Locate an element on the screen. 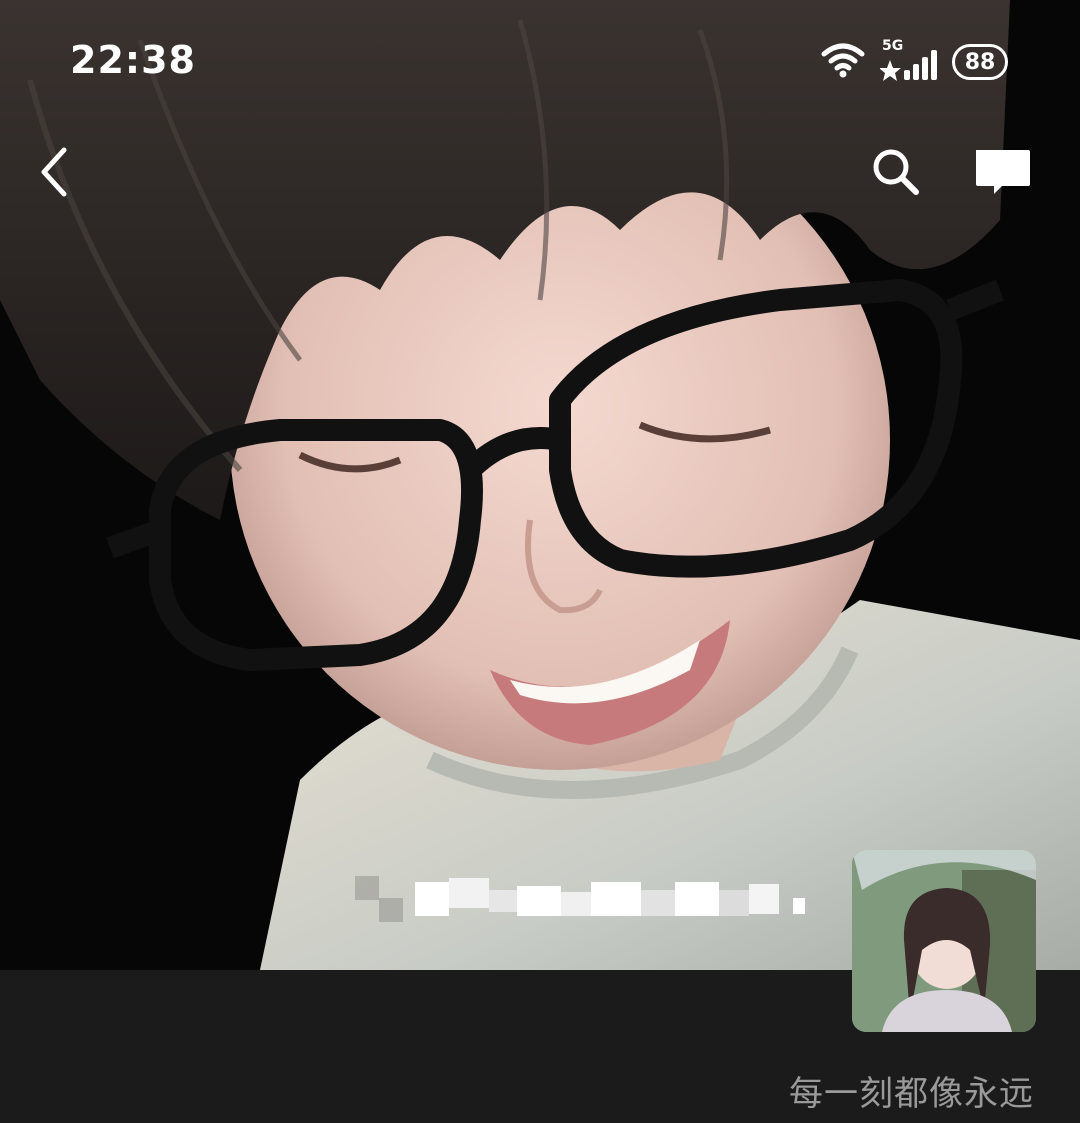 The width and height of the screenshot is (1080, 1123). status-time: 22:38 is located at coordinates (133, 60).